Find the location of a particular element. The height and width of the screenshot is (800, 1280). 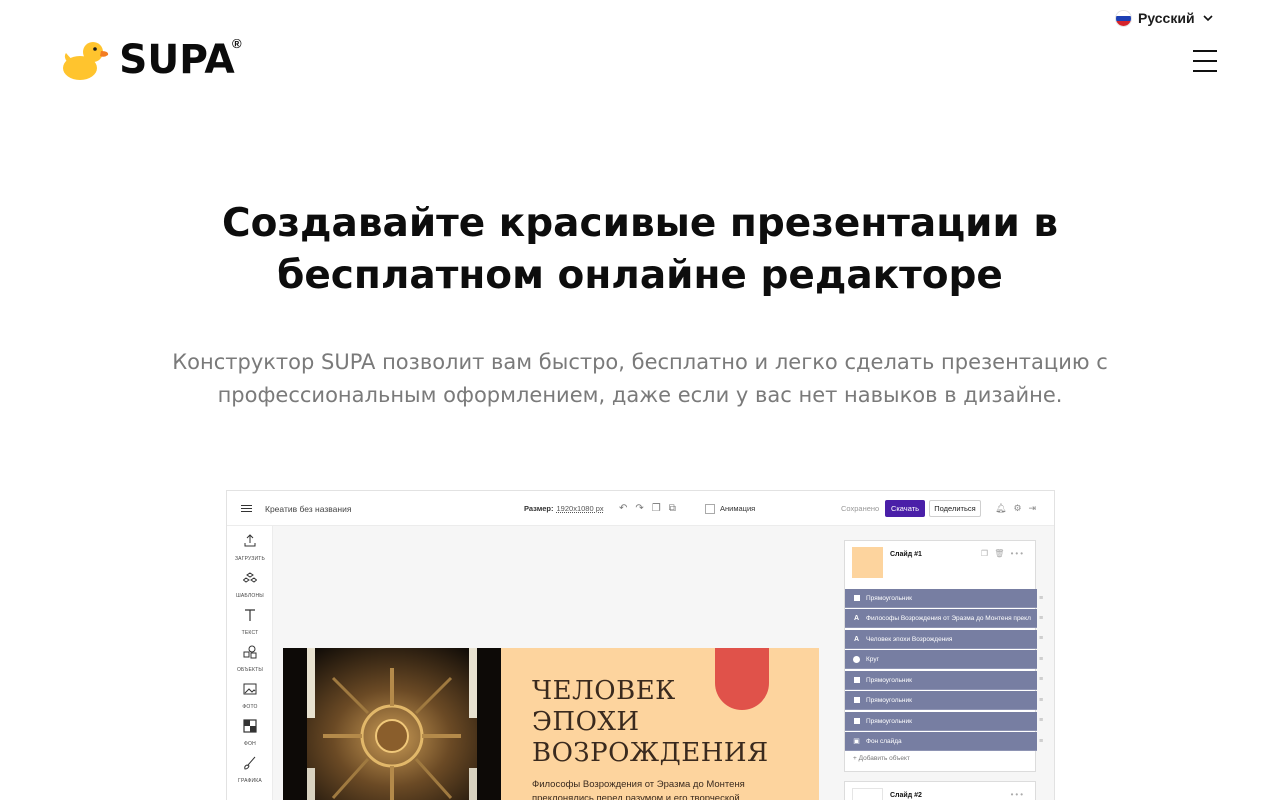

editor-size: Размер: 1920x1080 px is located at coordinates (564, 508).